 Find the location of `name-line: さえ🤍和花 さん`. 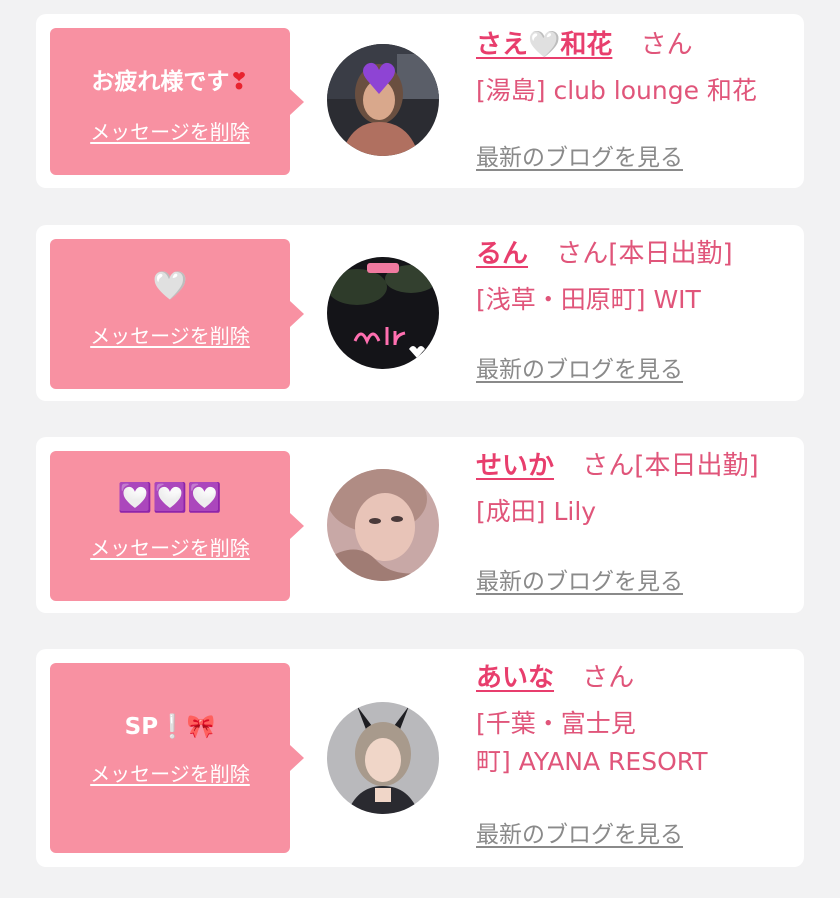

name-line: さえ🤍和花 さん is located at coordinates (630, 45).